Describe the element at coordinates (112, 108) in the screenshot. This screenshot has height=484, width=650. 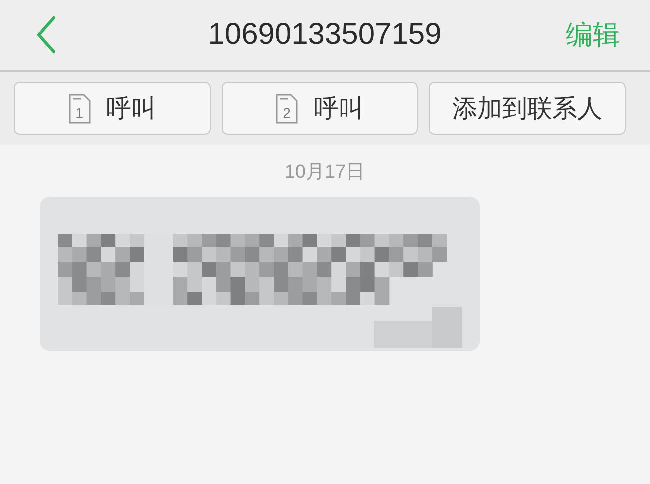
I see `call-button: 1 呼叫` at that location.